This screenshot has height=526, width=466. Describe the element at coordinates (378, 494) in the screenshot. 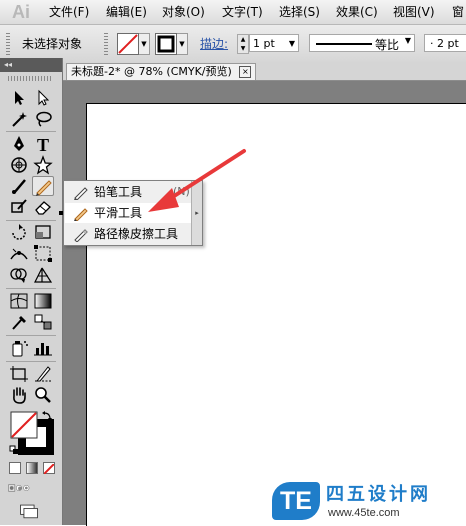

I see `watermark-name: 四五设计网` at that location.